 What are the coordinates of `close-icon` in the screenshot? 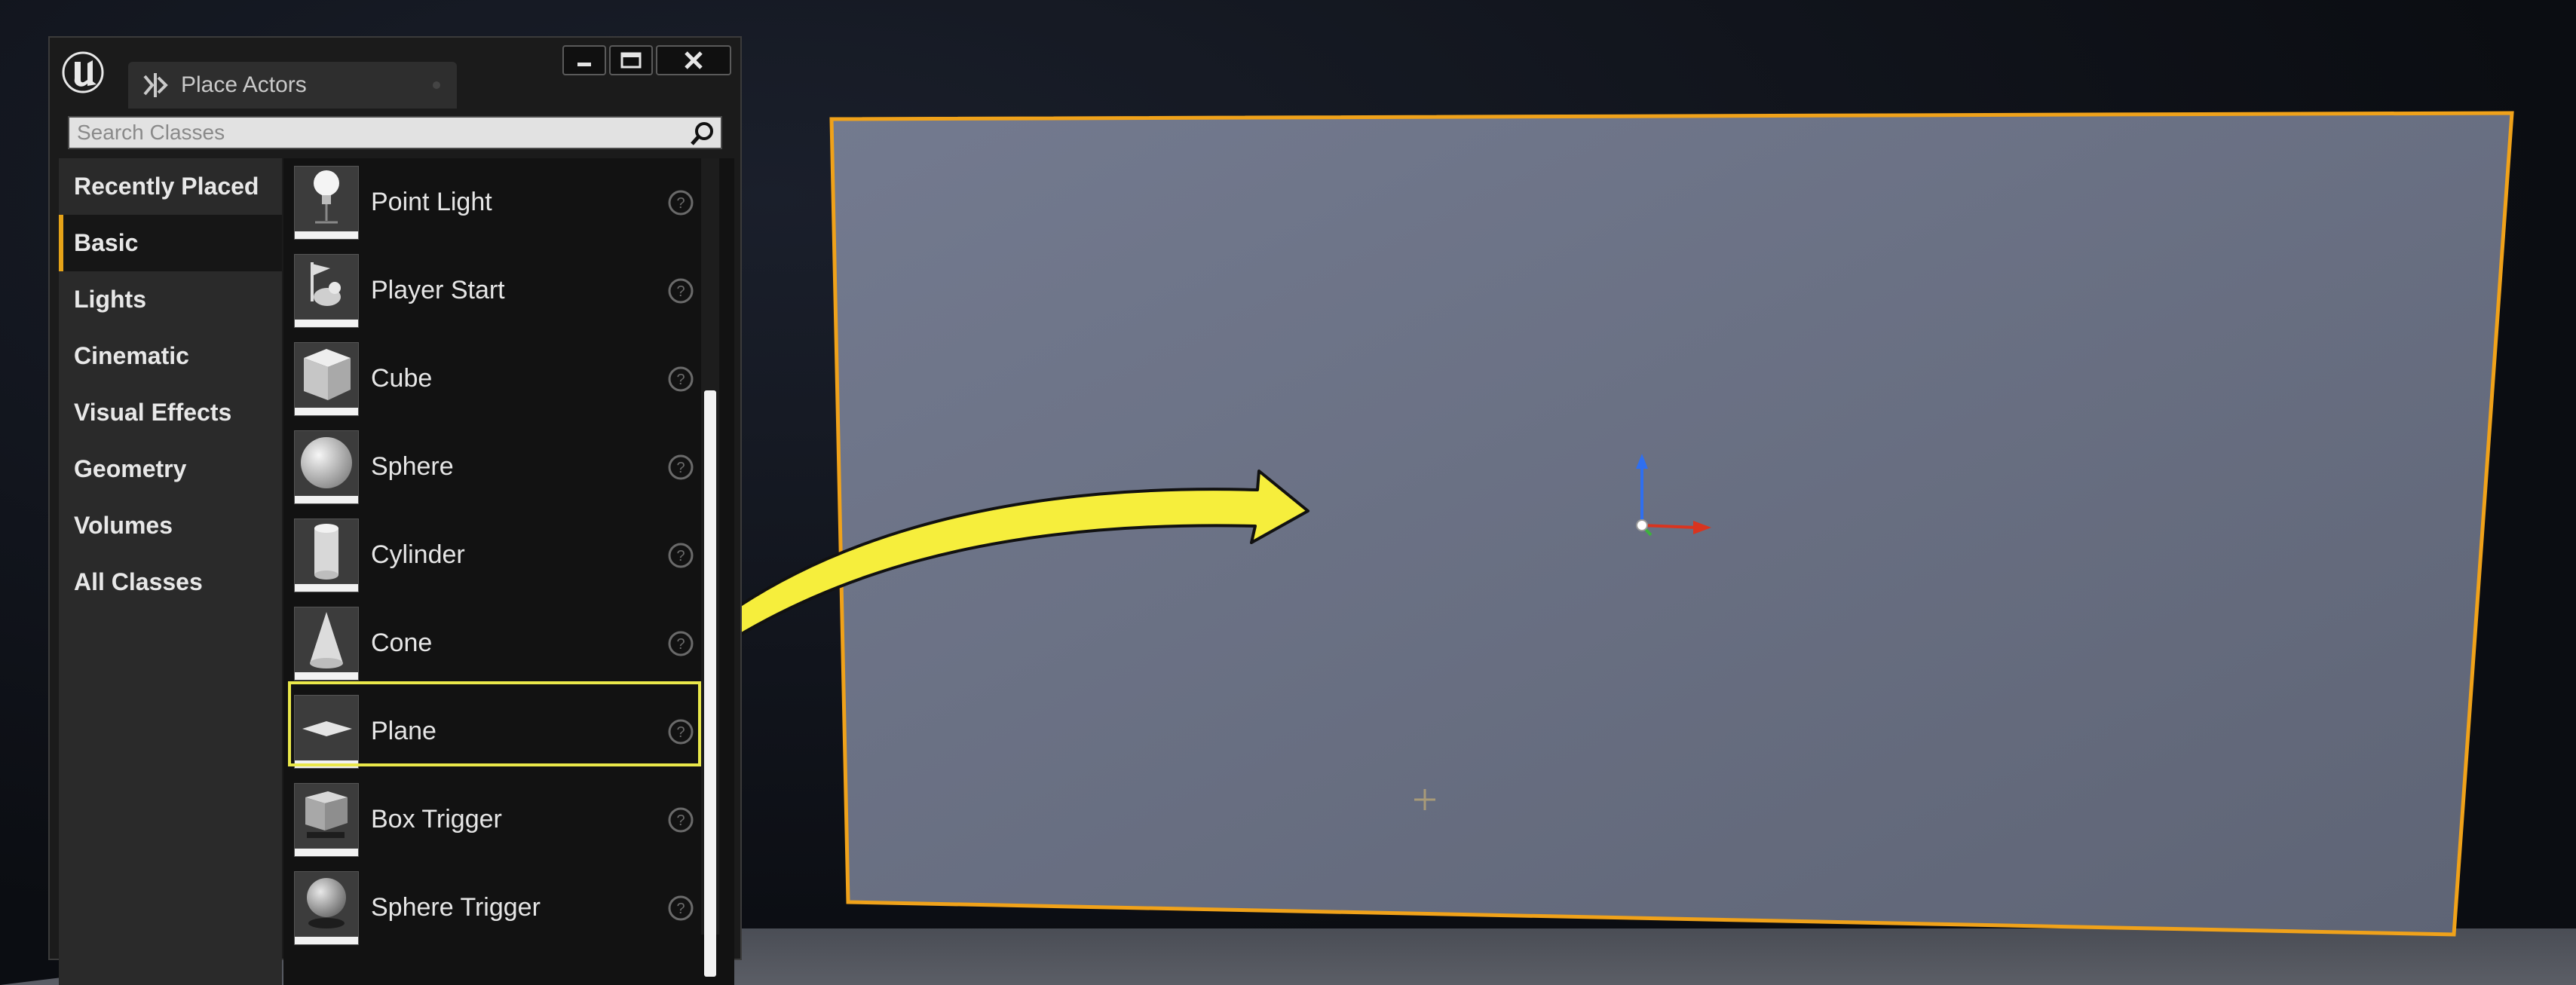 It's located at (694, 60).